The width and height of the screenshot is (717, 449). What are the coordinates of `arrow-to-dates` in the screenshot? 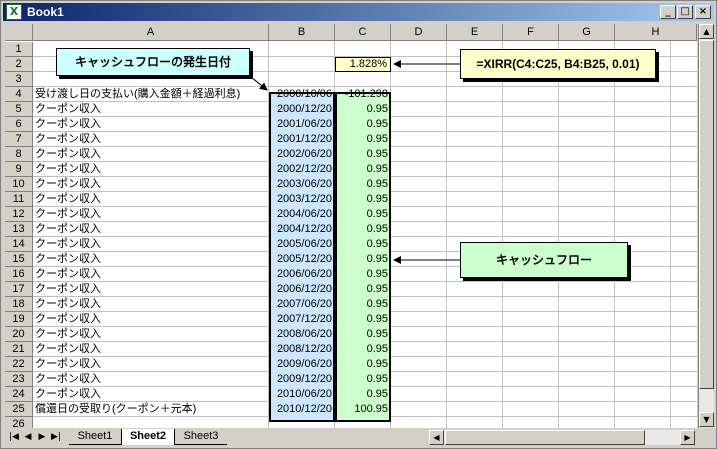 It's located at (259, 83).